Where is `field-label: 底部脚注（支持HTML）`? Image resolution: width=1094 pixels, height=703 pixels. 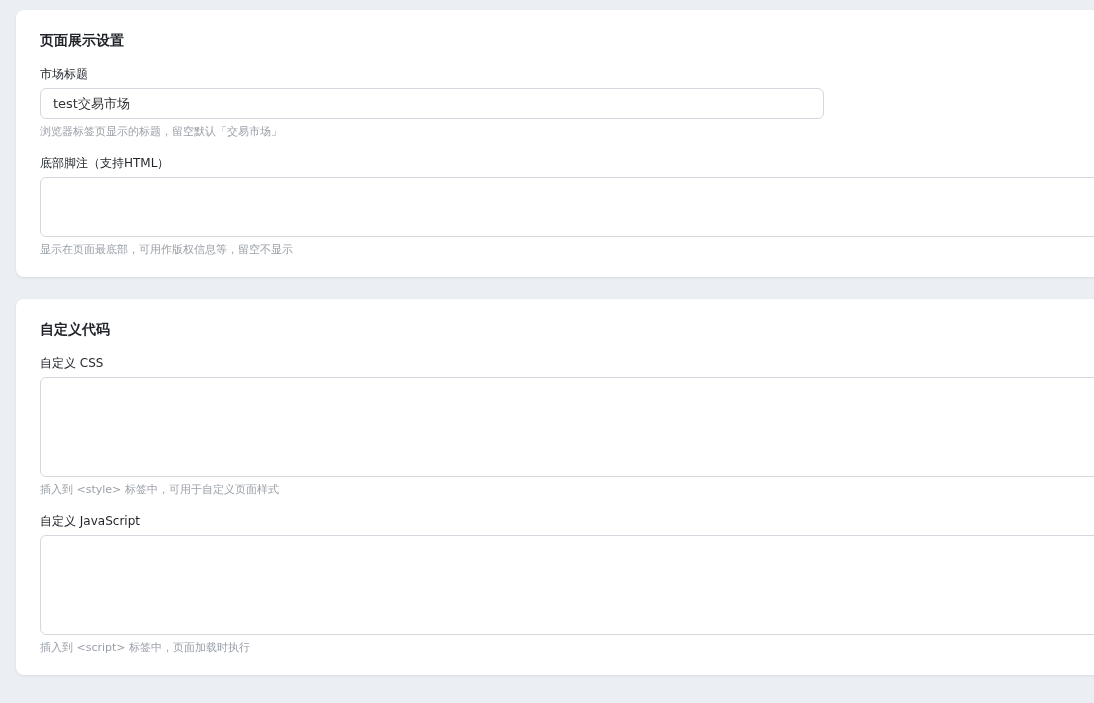 field-label: 底部脚注（支持HTML） is located at coordinates (105, 163).